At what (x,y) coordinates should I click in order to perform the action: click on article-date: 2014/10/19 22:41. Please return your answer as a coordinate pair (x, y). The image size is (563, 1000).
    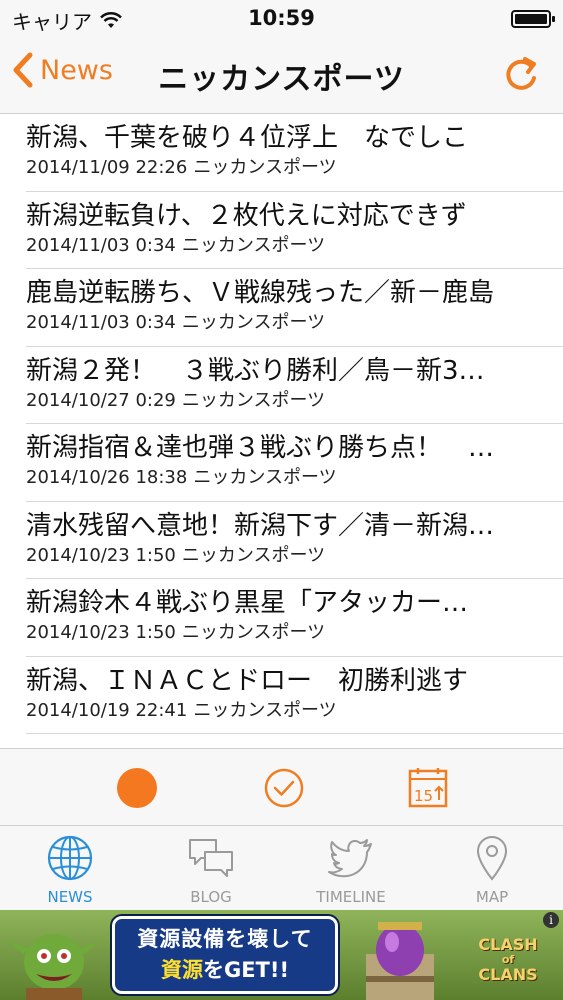
    Looking at the image, I should click on (107, 710).